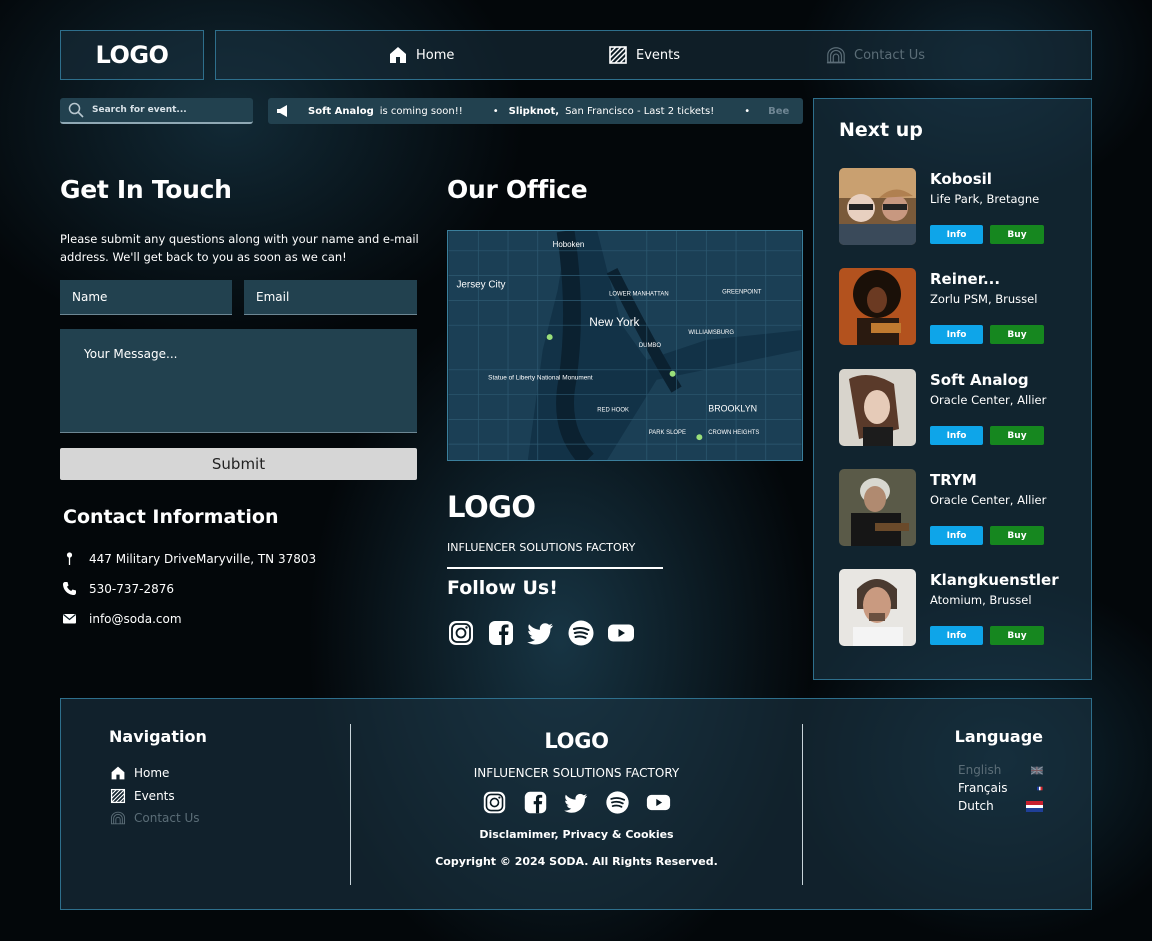  What do you see at coordinates (146, 297) in the screenshot?
I see `name-field: Name` at bounding box center [146, 297].